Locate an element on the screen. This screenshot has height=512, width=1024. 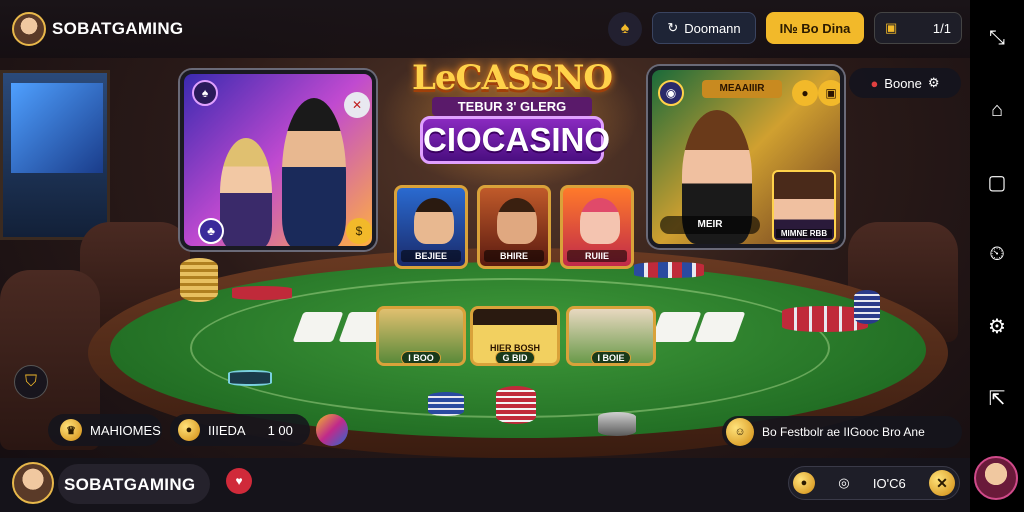
right-promo-panel: MEAAIIIR ◉ ● ▣ MIMNE RBB MEIR is located at coordinates (746, 157).